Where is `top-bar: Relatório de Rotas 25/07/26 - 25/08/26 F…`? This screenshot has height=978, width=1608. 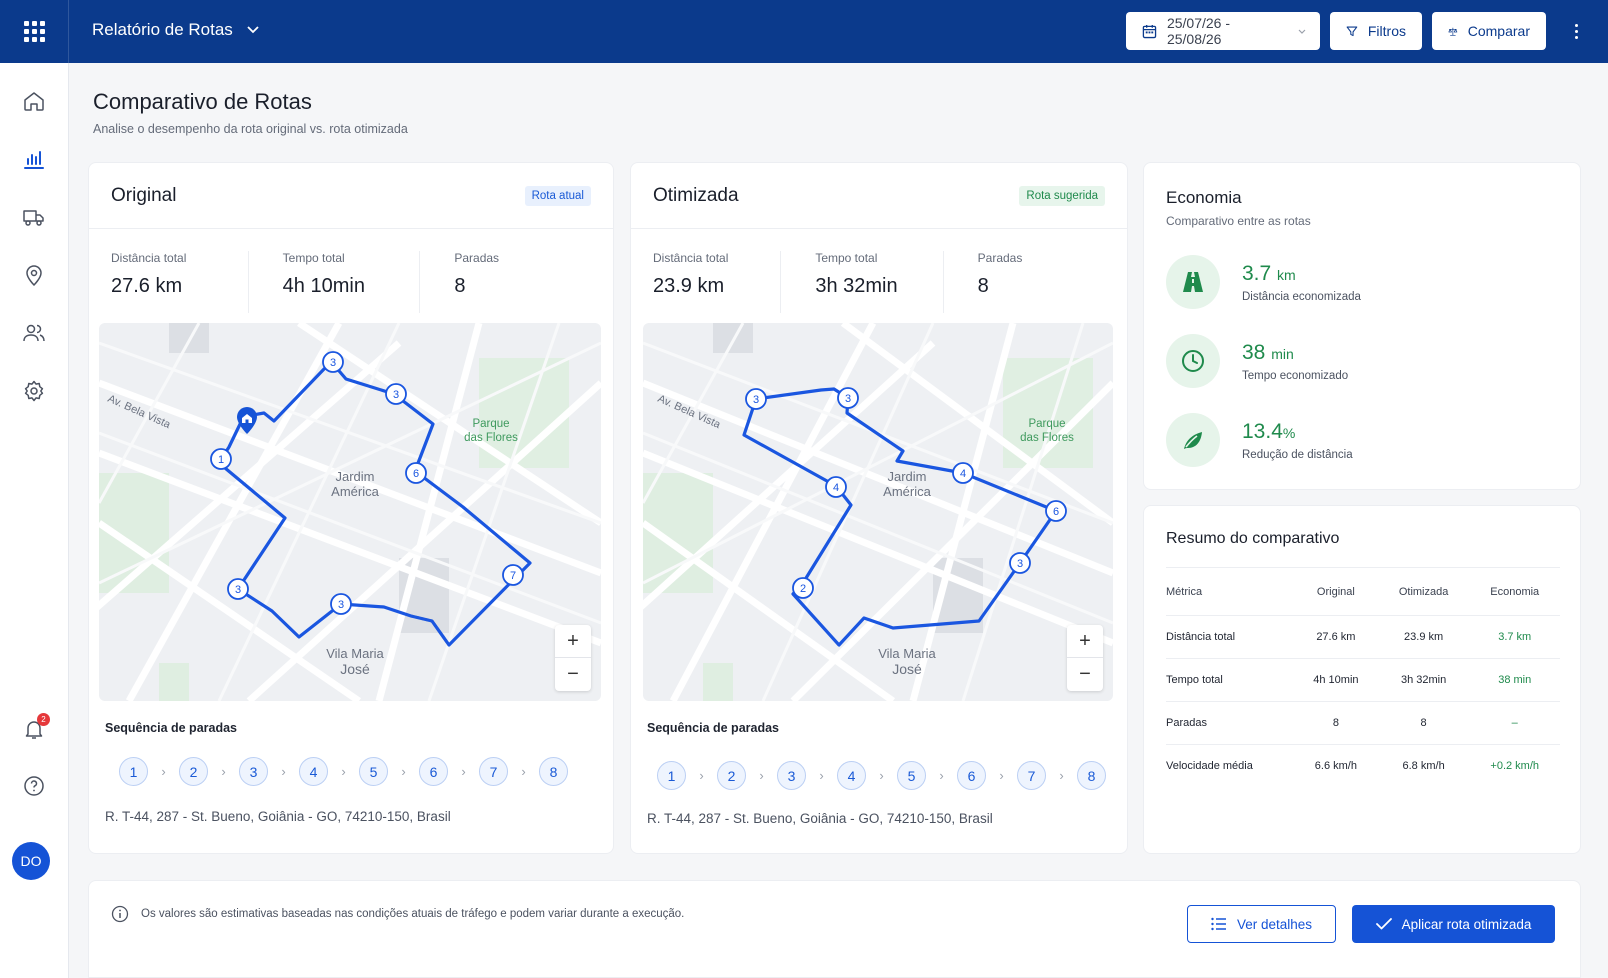 top-bar: Relatório de Rotas 25/07/26 - 25/08/26 F… is located at coordinates (804, 31).